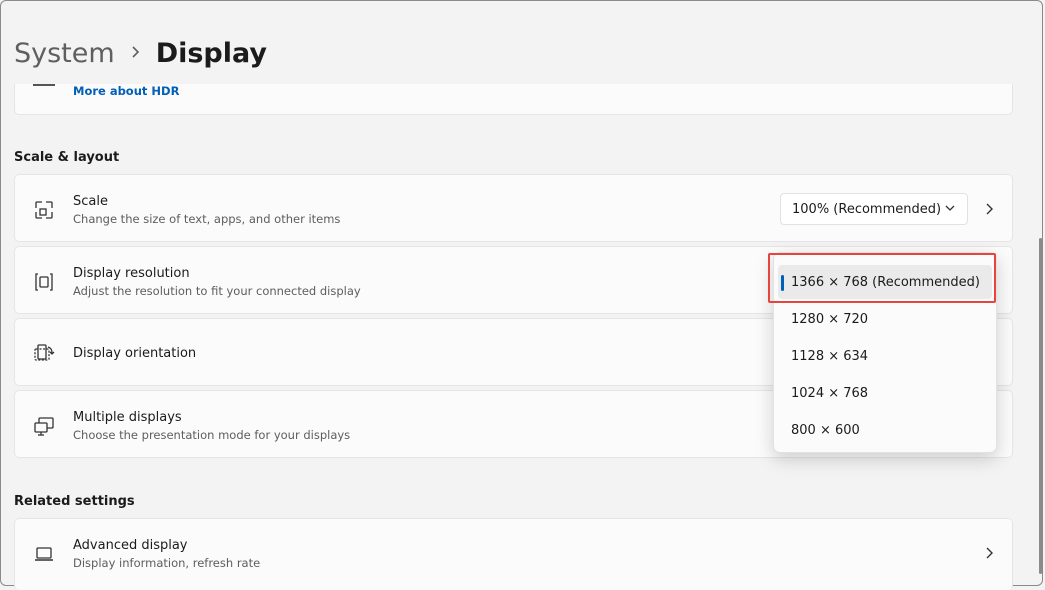 This screenshot has height=590, width=1045. What do you see at coordinates (44, 352) in the screenshot?
I see `orientation-icon` at bounding box center [44, 352].